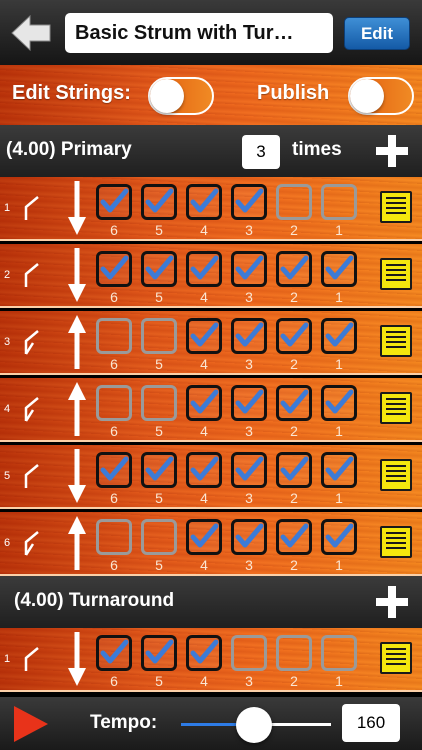 Image resolution: width=422 pixels, height=750 pixels. Describe the element at coordinates (293, 93) in the screenshot. I see `publish-label: Publish` at that location.